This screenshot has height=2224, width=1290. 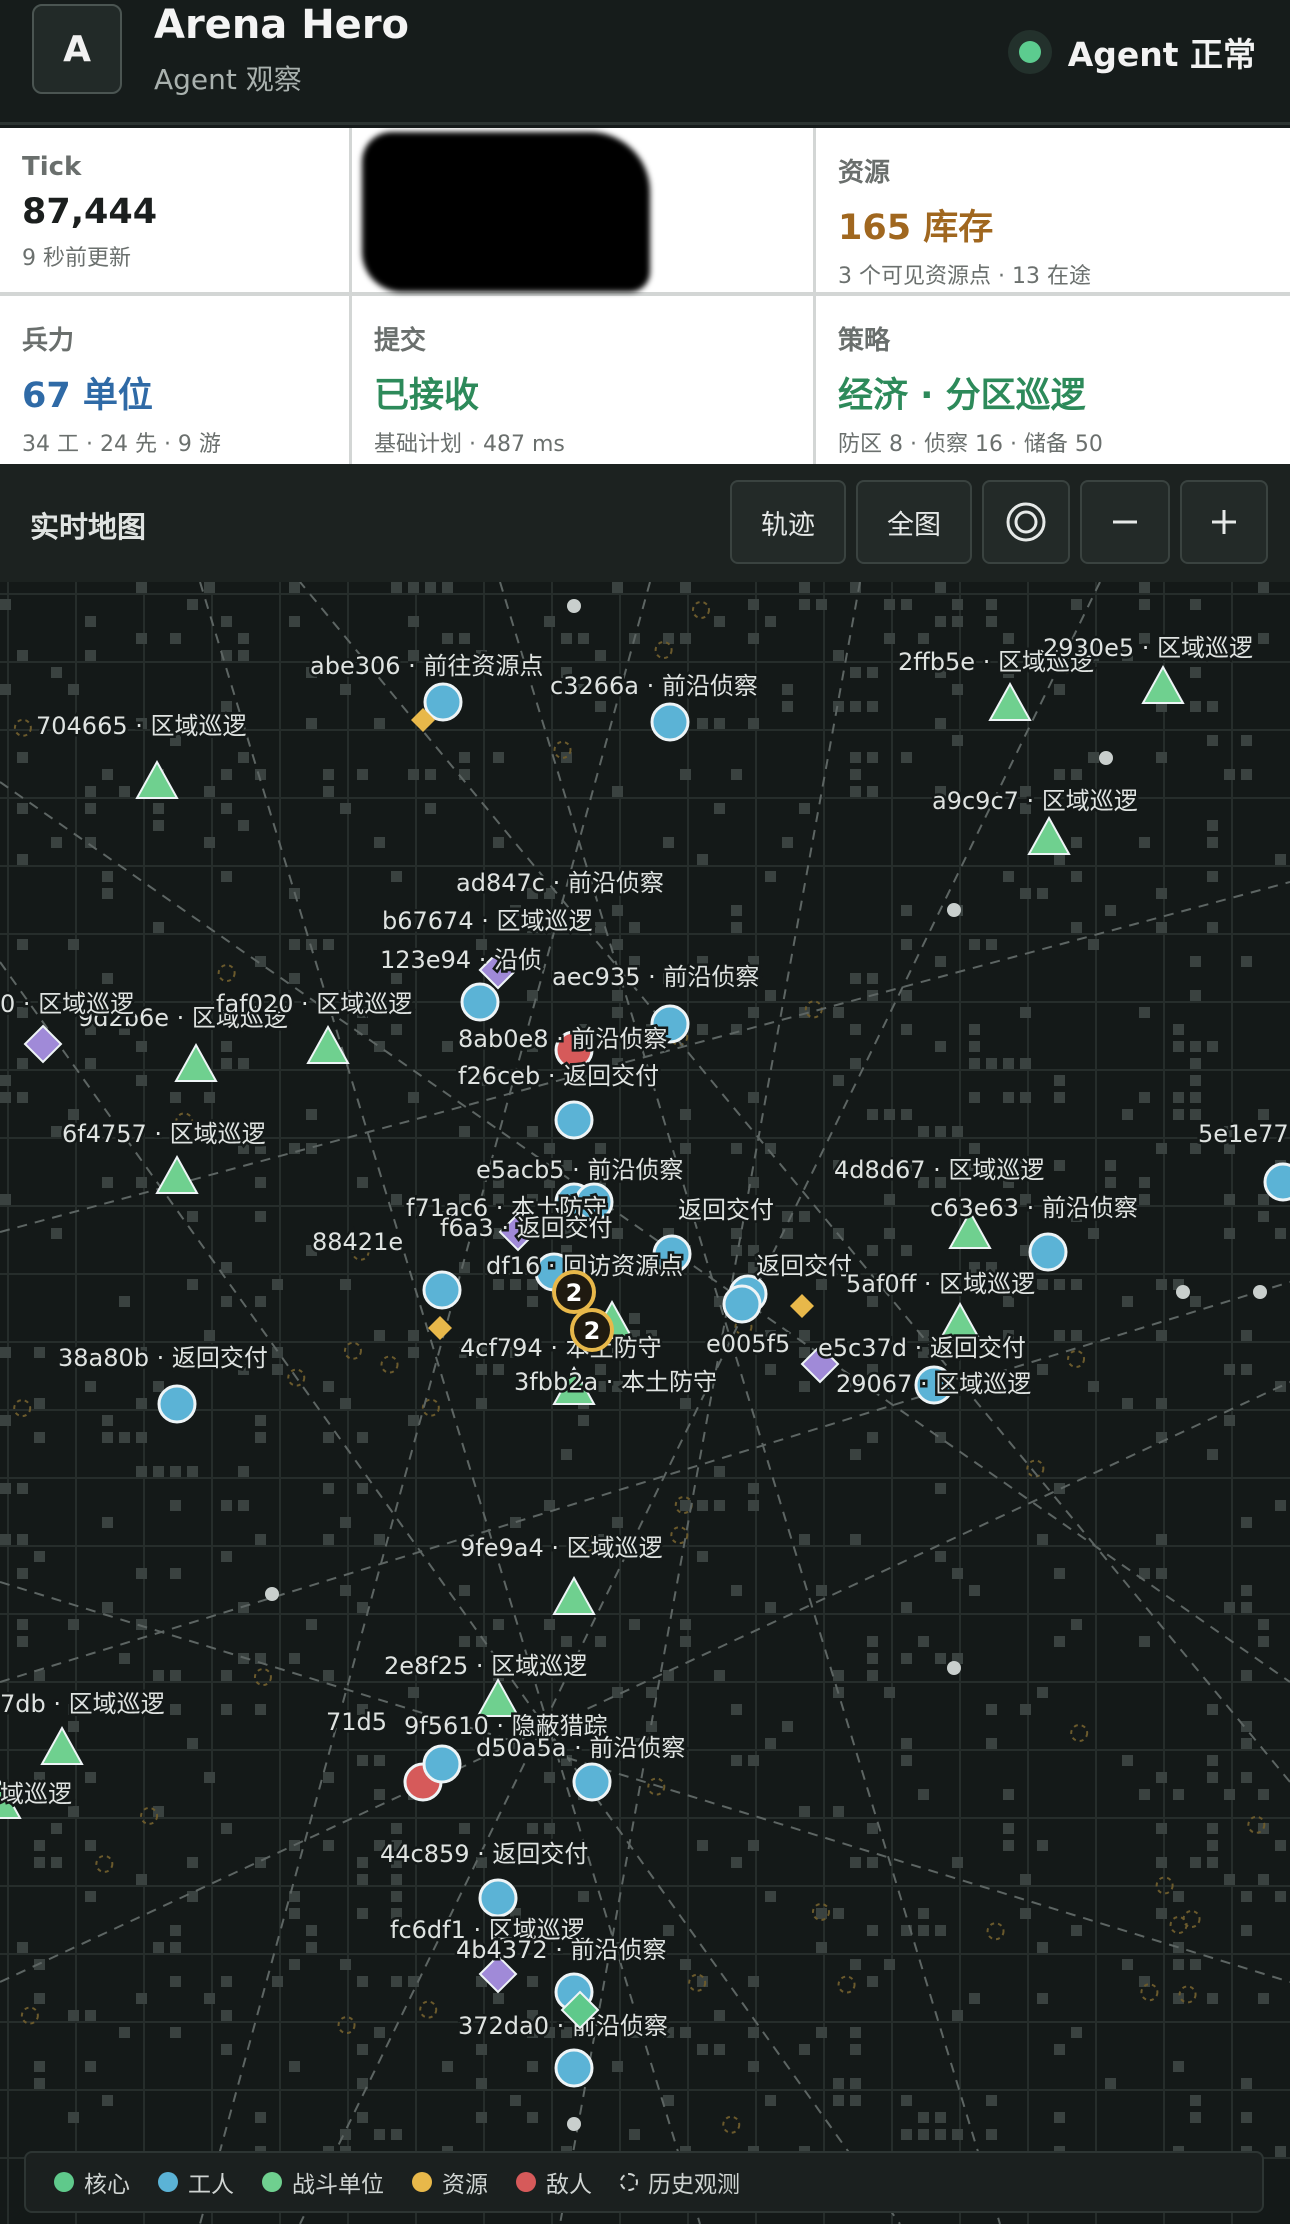 What do you see at coordinates (48, 341) in the screenshot?
I see `forces-label: 兵力` at bounding box center [48, 341].